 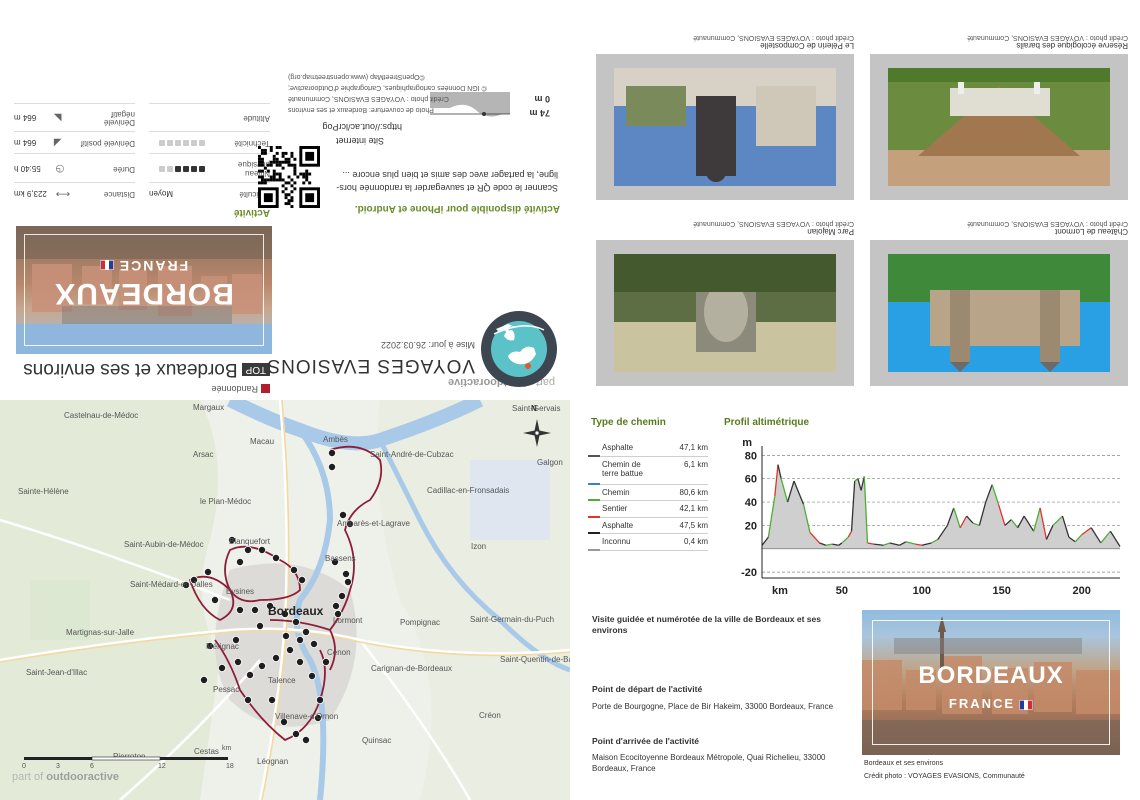 I want to click on map-place-label: Cadillac-en-Fronsadais, so click(x=468, y=490).